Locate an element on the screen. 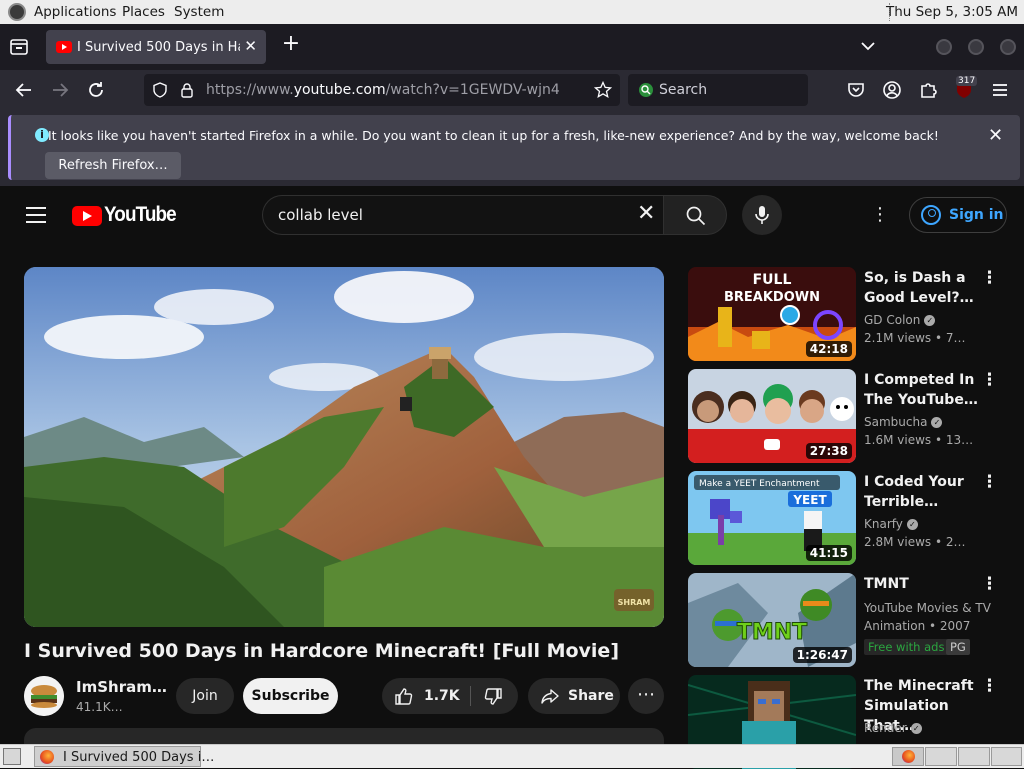 The height and width of the screenshot is (769, 1024). burger-logo-icon is located at coordinates (44, 696).